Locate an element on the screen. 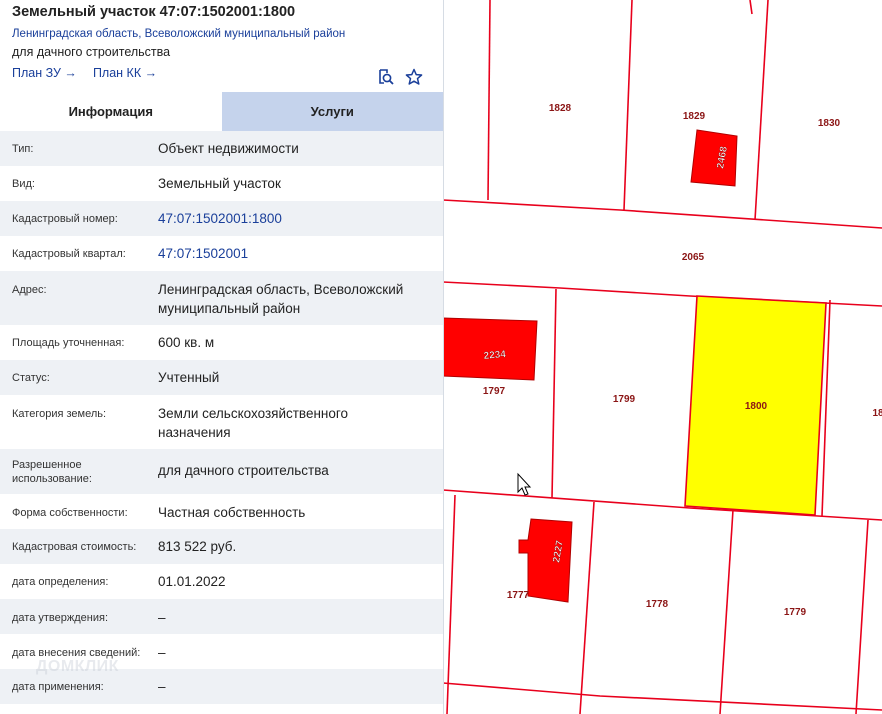  row-label: дата применения: is located at coordinates (58, 687).